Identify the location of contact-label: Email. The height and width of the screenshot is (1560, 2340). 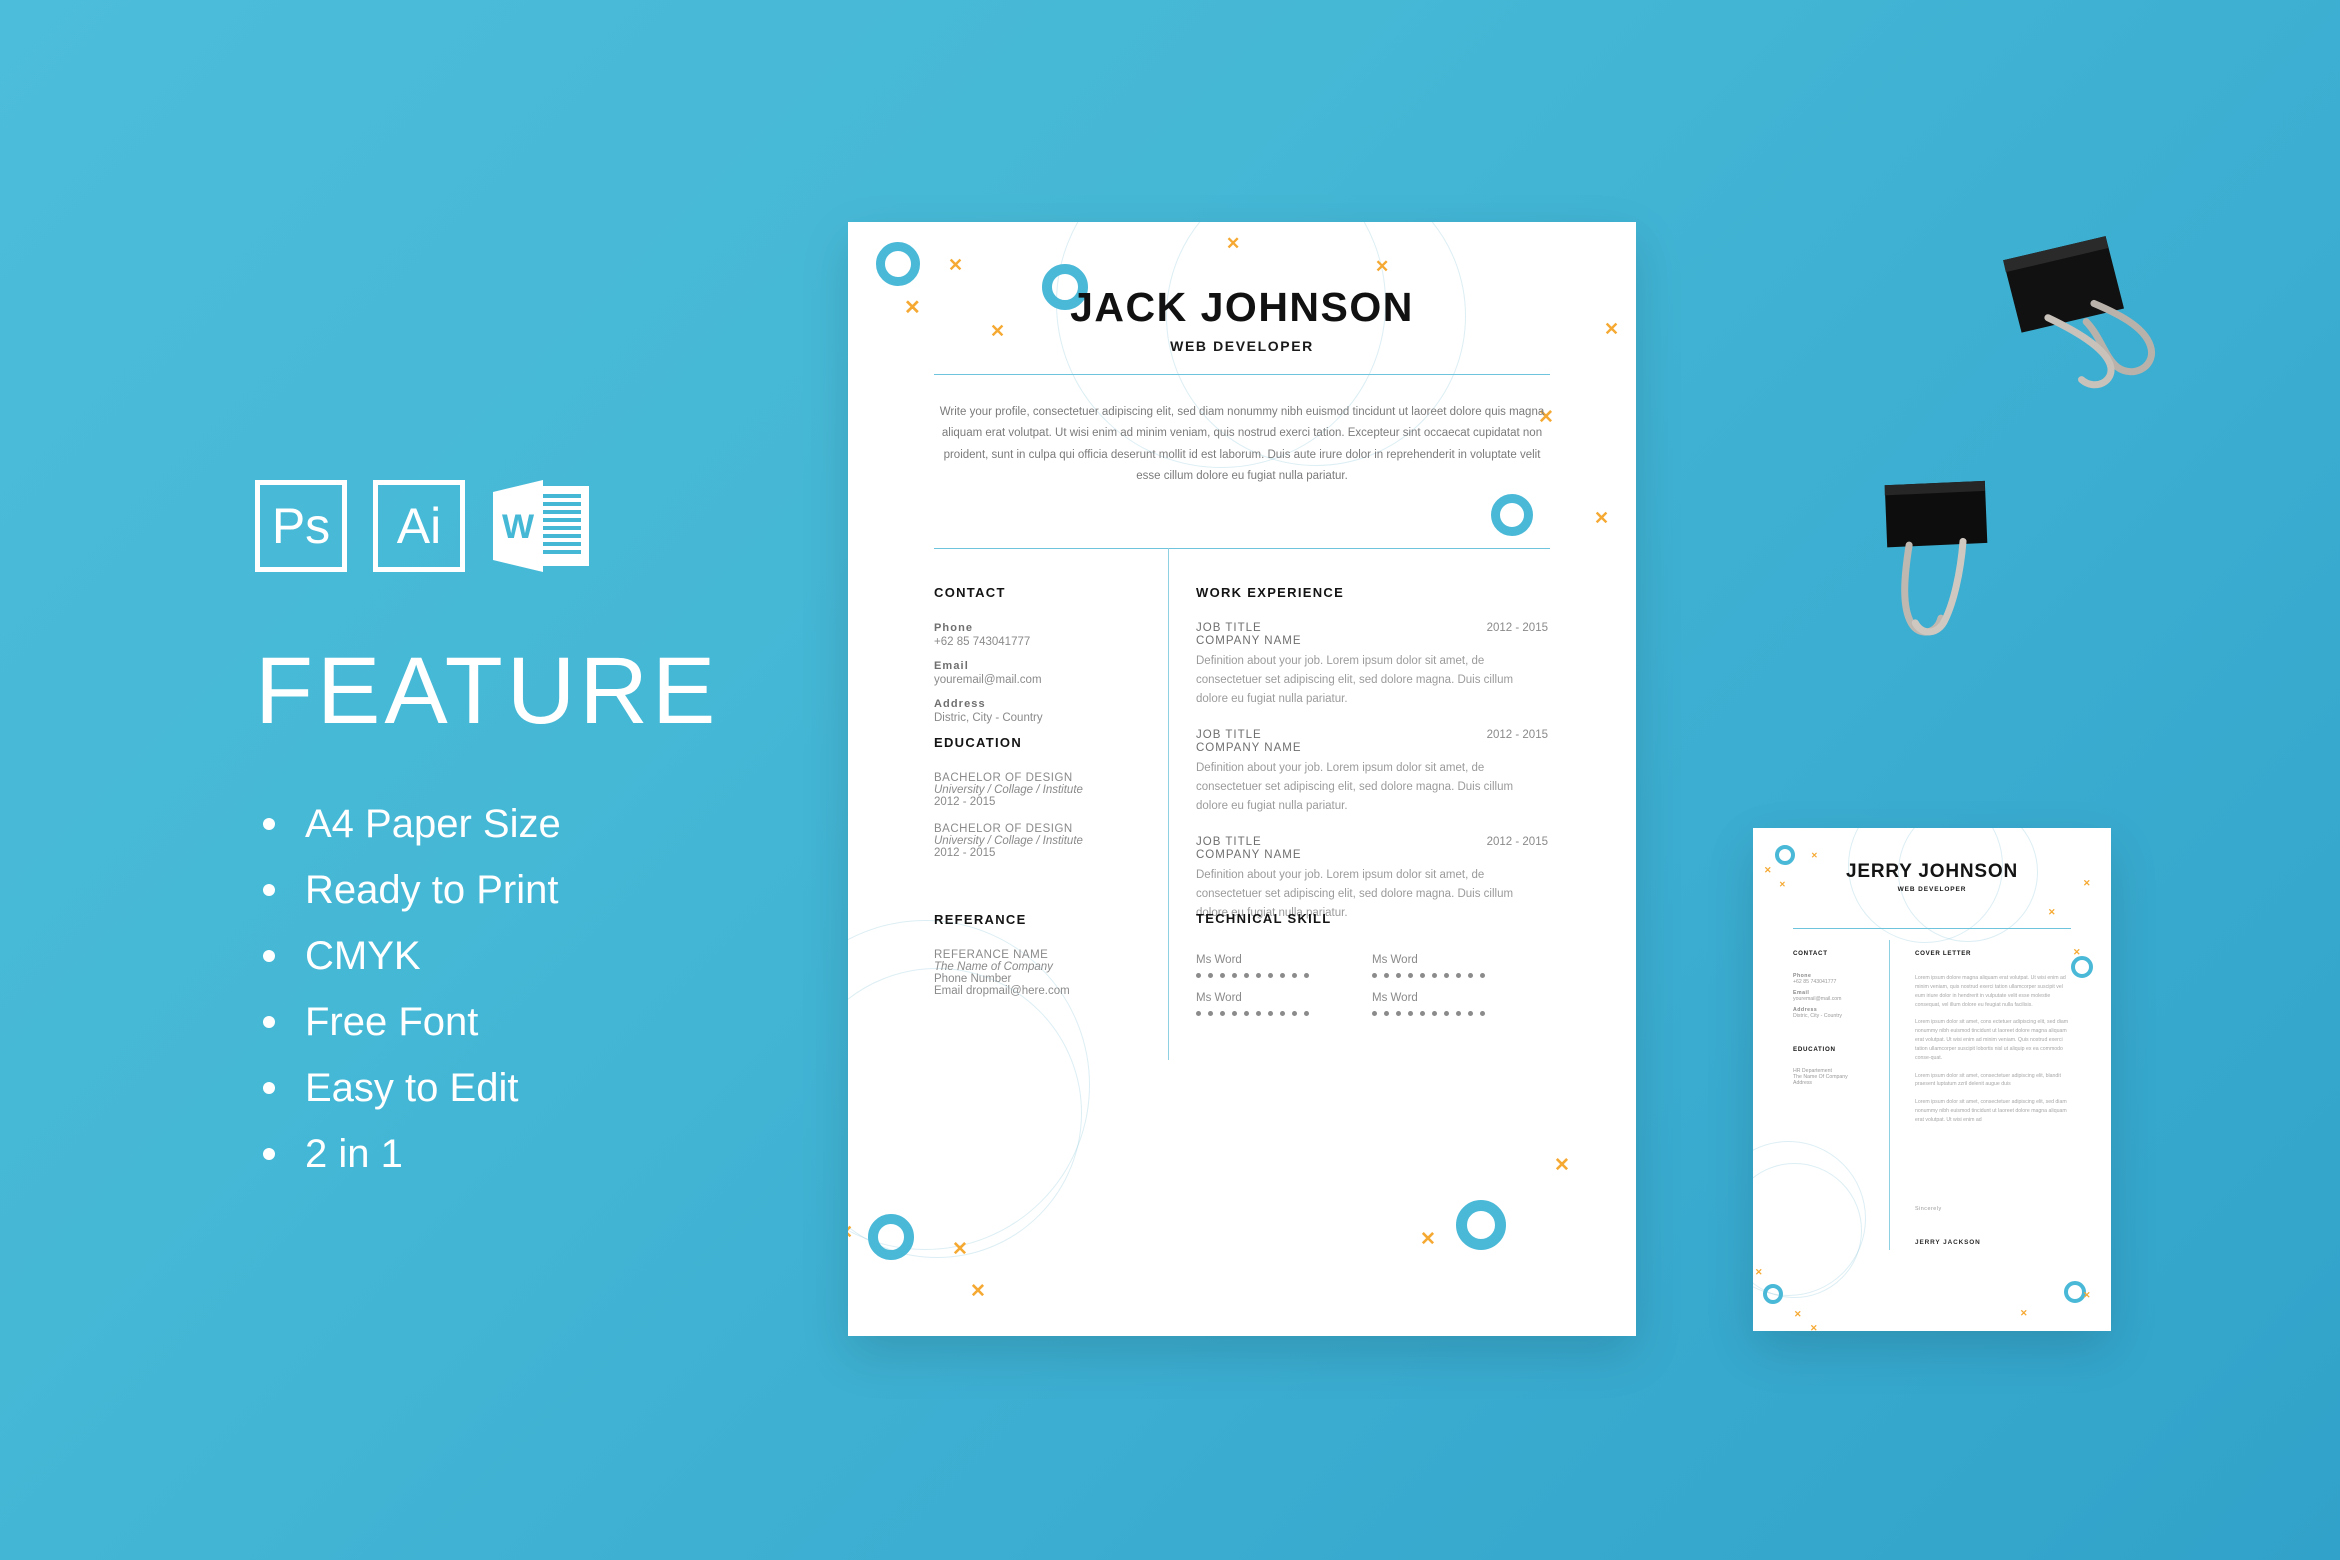
(951, 666).